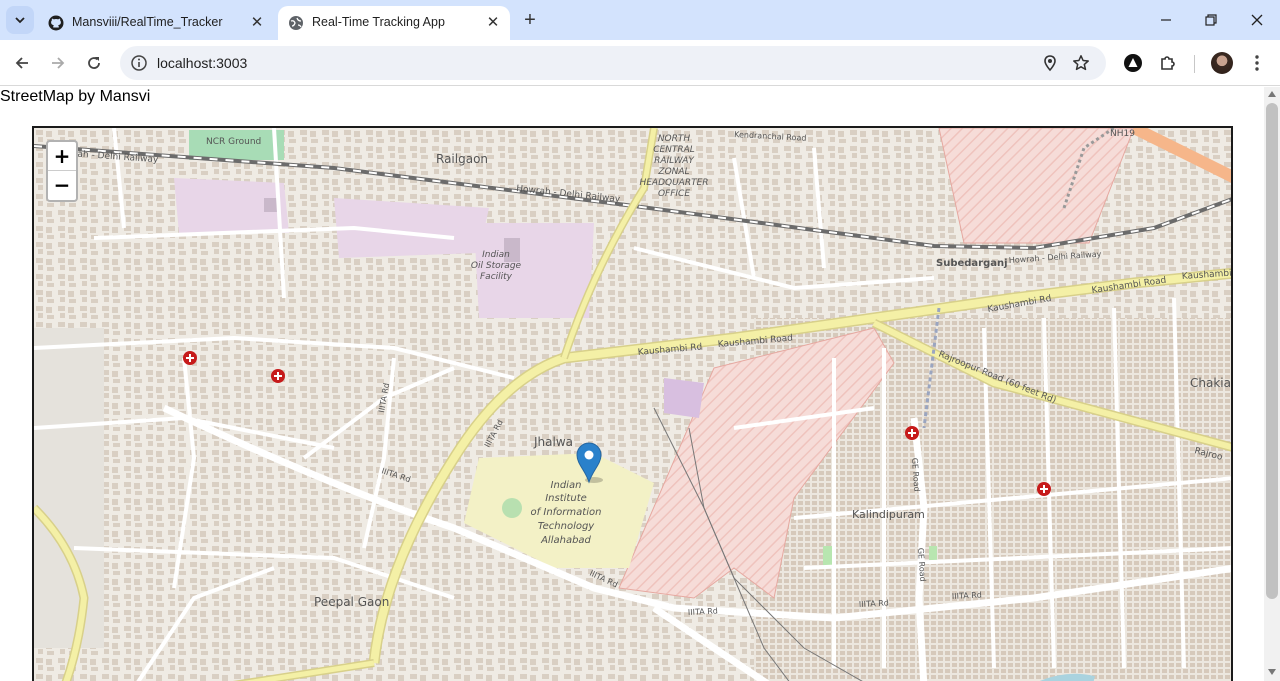 Image resolution: width=1280 pixels, height=681 pixels. What do you see at coordinates (496, 266) in the screenshot?
I see `map-label: Oil Storage` at bounding box center [496, 266].